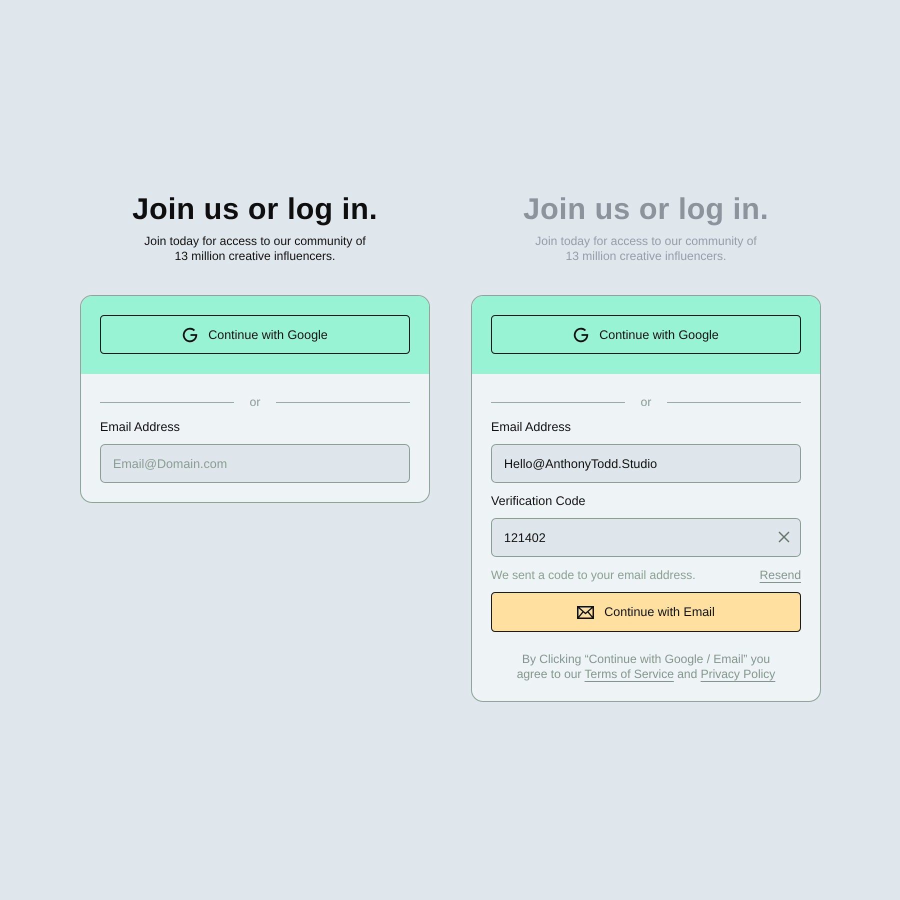  What do you see at coordinates (646, 667) in the screenshot?
I see `legal-text: By Clicking “Continue with Google / Email” you agree to our Terms of Service and Privacy Policy` at bounding box center [646, 667].